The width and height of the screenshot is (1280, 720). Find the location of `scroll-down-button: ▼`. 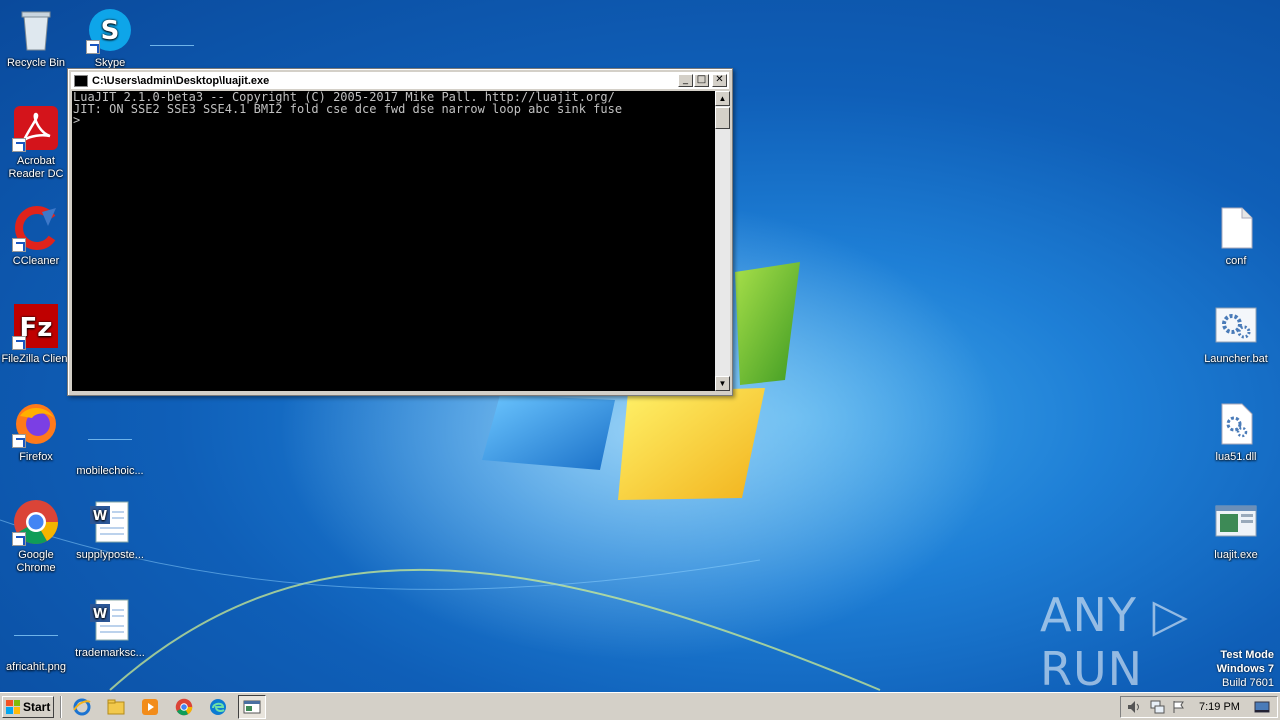

scroll-down-button: ▼ is located at coordinates (722, 383).